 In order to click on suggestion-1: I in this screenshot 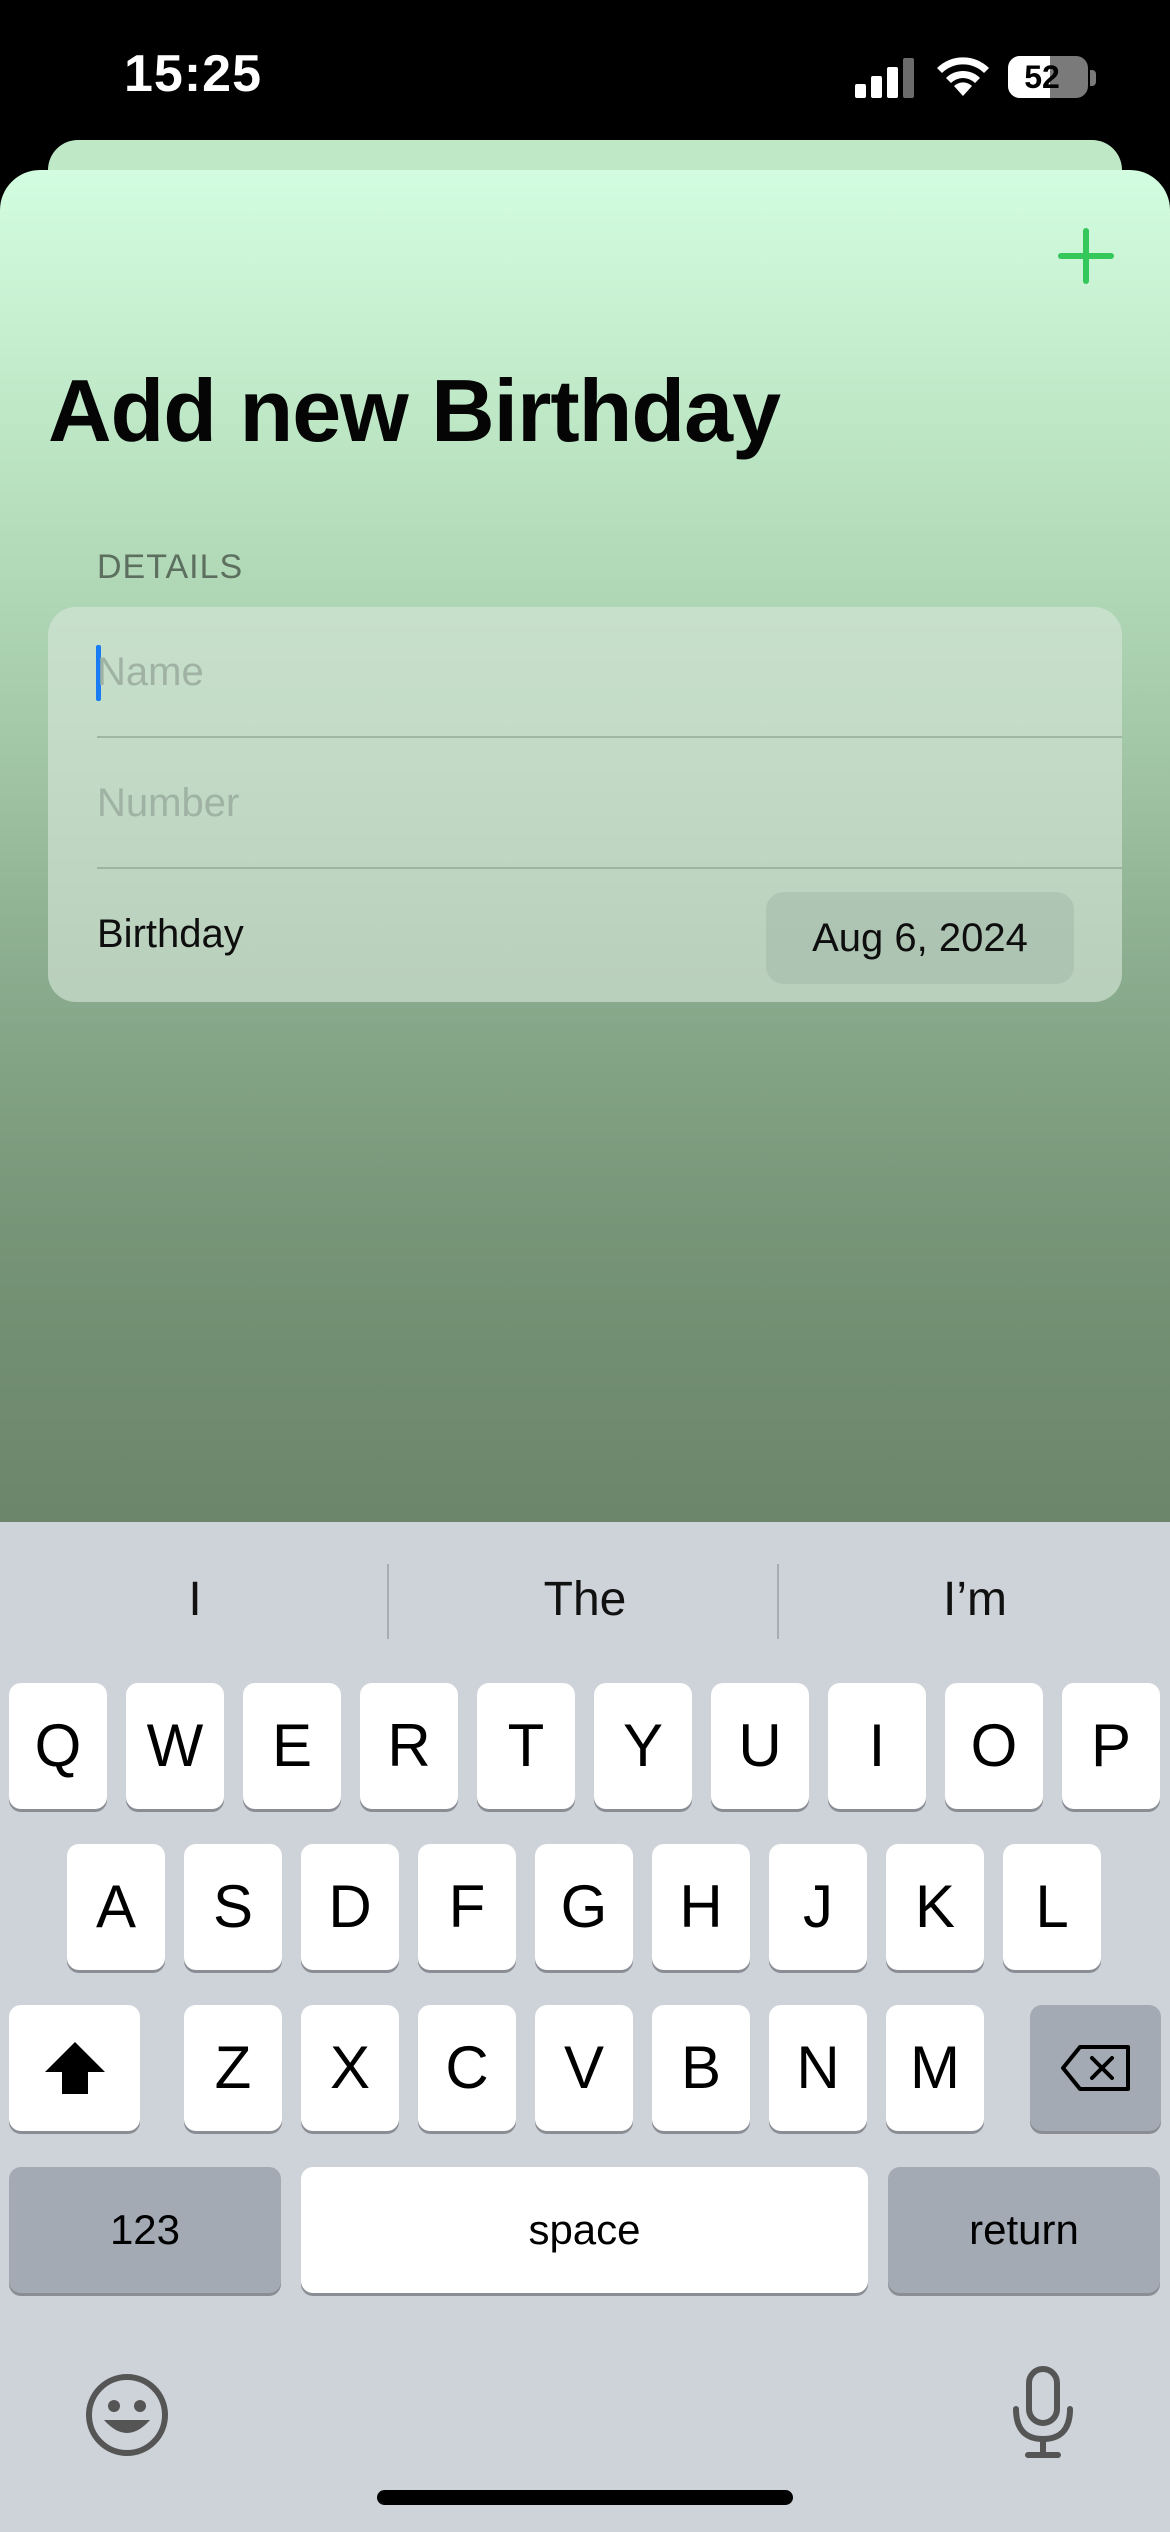, I will do `click(195, 1600)`.